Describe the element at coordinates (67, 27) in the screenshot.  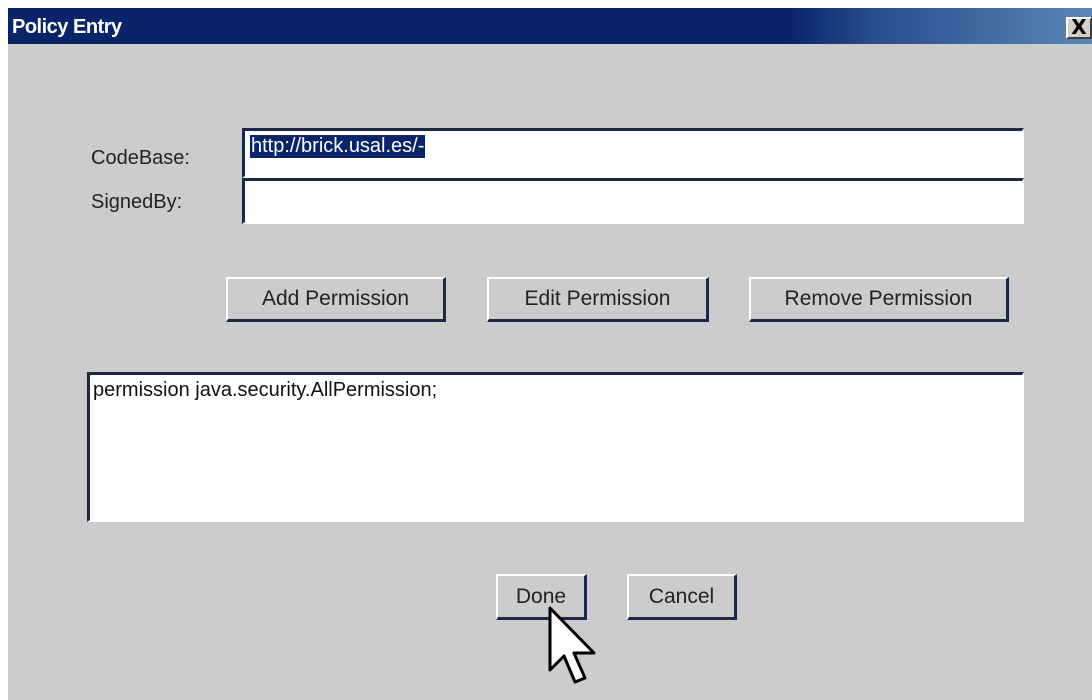
I see `window-title: Policy Entry` at that location.